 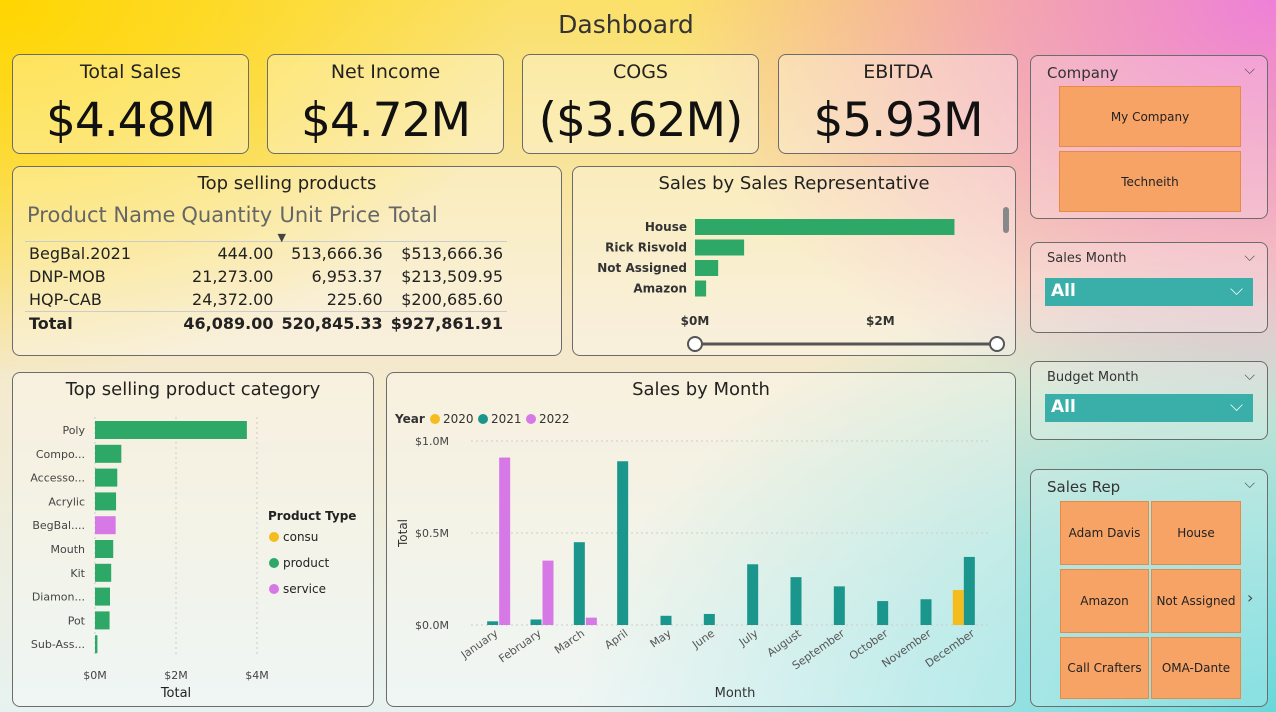 What do you see at coordinates (1150, 116) in the screenshot?
I see `company-tile: My Company` at bounding box center [1150, 116].